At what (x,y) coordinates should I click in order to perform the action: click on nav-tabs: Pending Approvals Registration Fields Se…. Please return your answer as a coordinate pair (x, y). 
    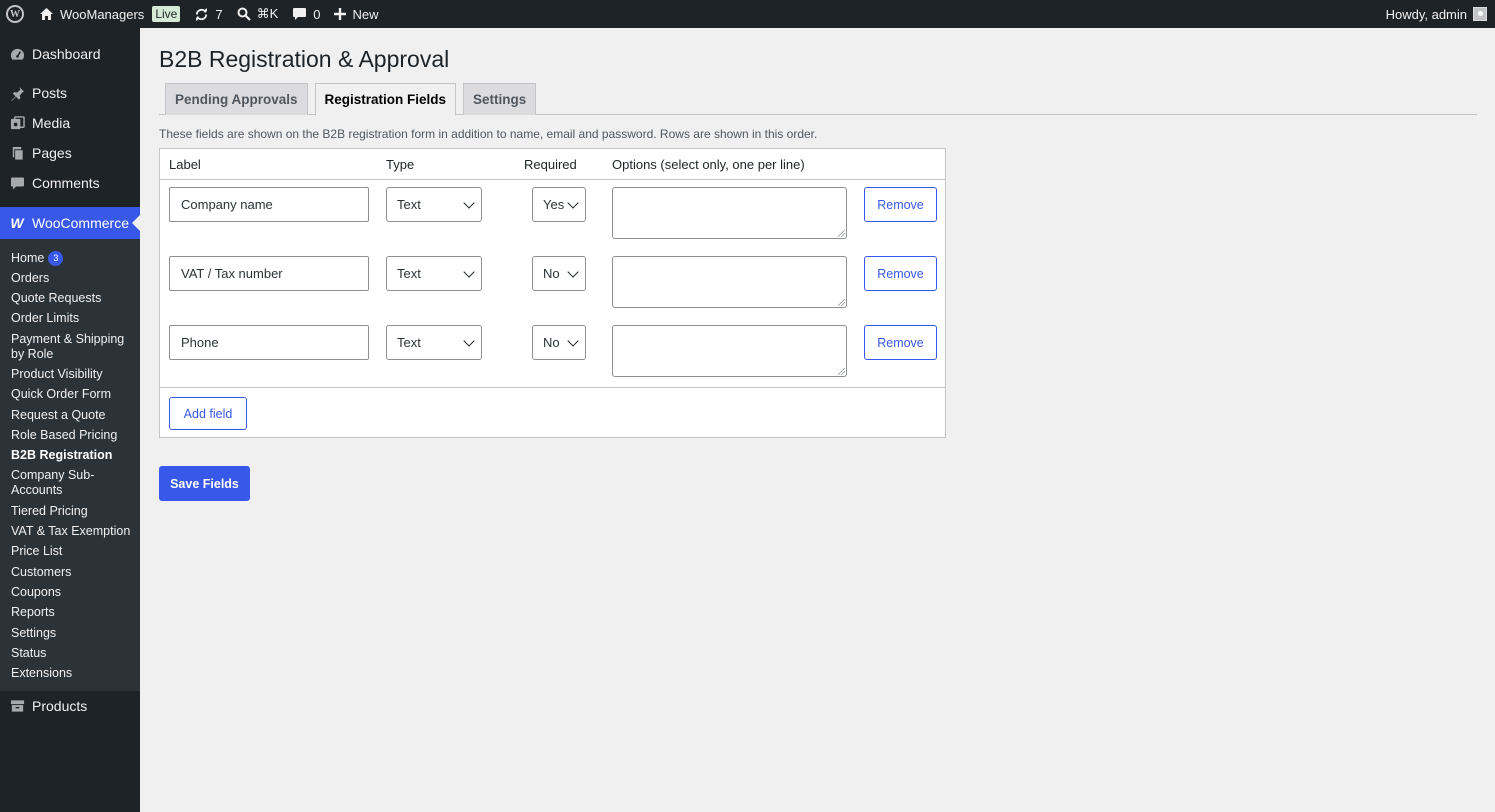
    Looking at the image, I should click on (818, 99).